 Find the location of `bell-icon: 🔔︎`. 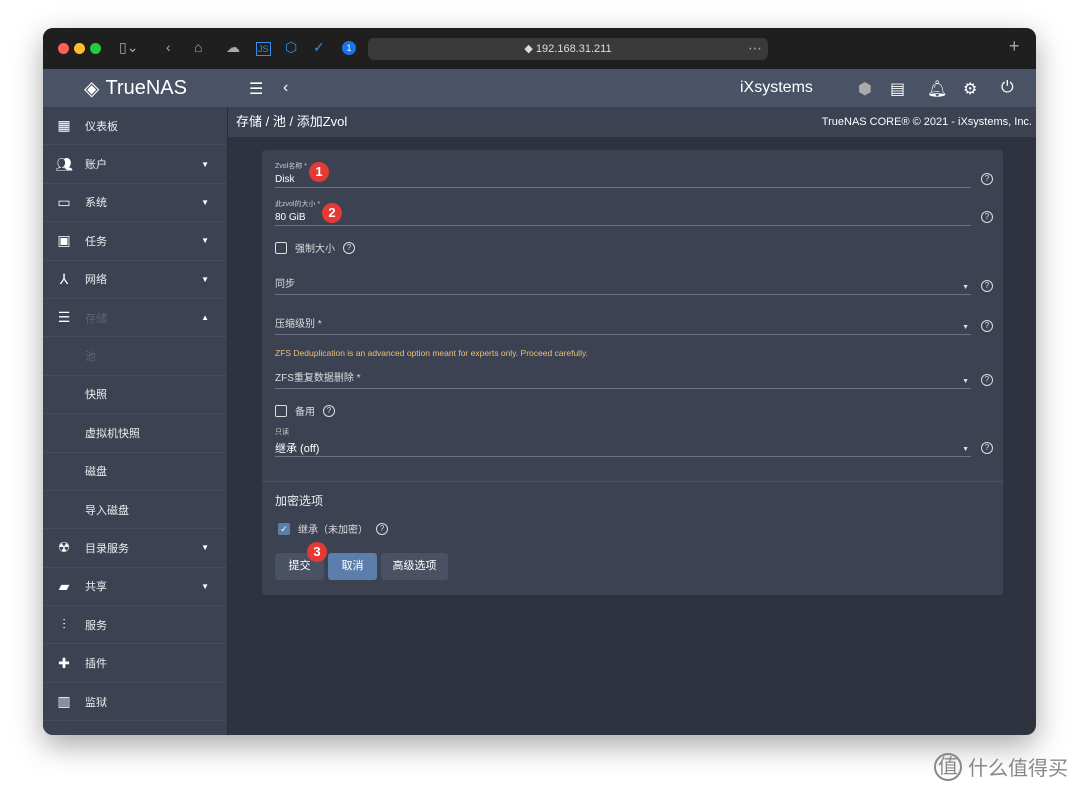

bell-icon: 🔔︎ is located at coordinates (937, 89).